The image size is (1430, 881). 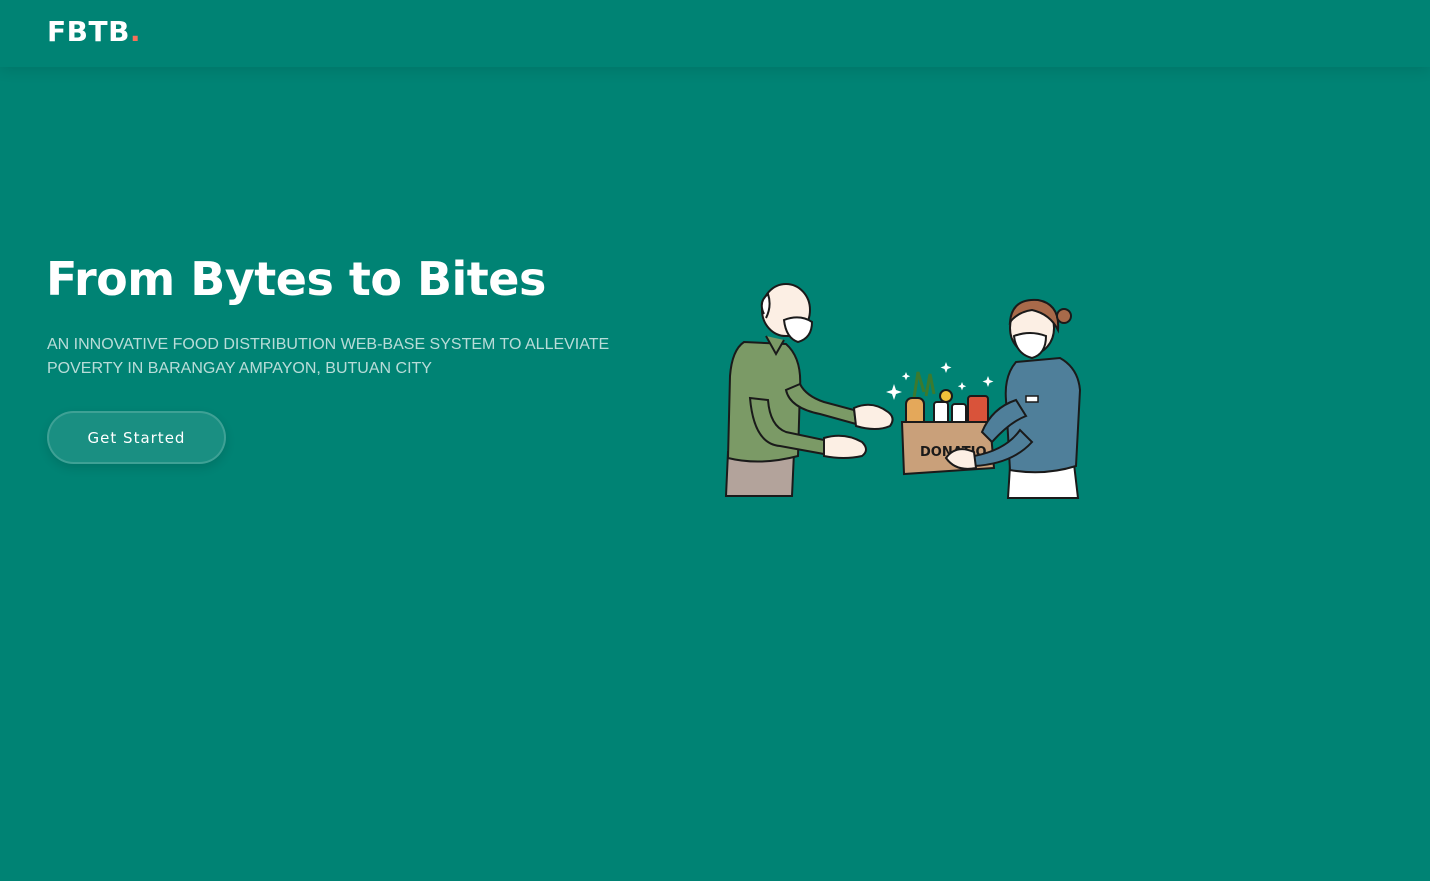 I want to click on site-logo: FBTB., so click(x=94, y=31).